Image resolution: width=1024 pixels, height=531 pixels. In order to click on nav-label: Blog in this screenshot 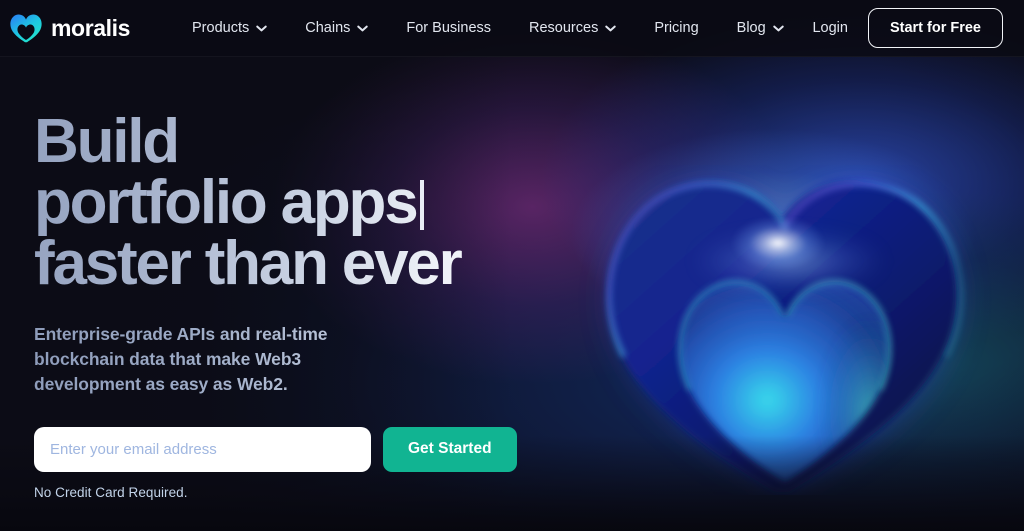, I will do `click(751, 28)`.